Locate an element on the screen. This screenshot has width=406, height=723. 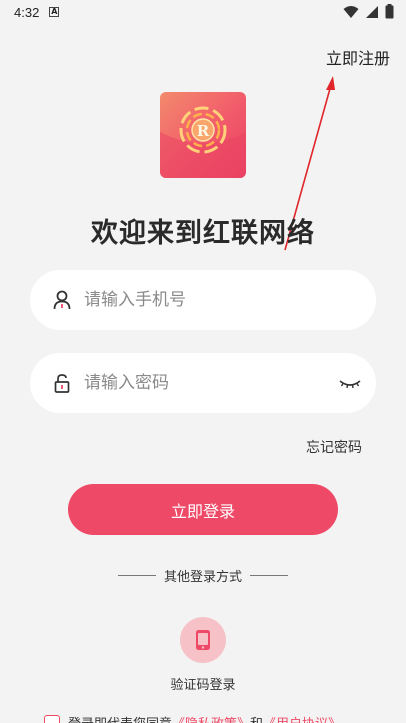
register-link: 立即注册 is located at coordinates (358, 57).